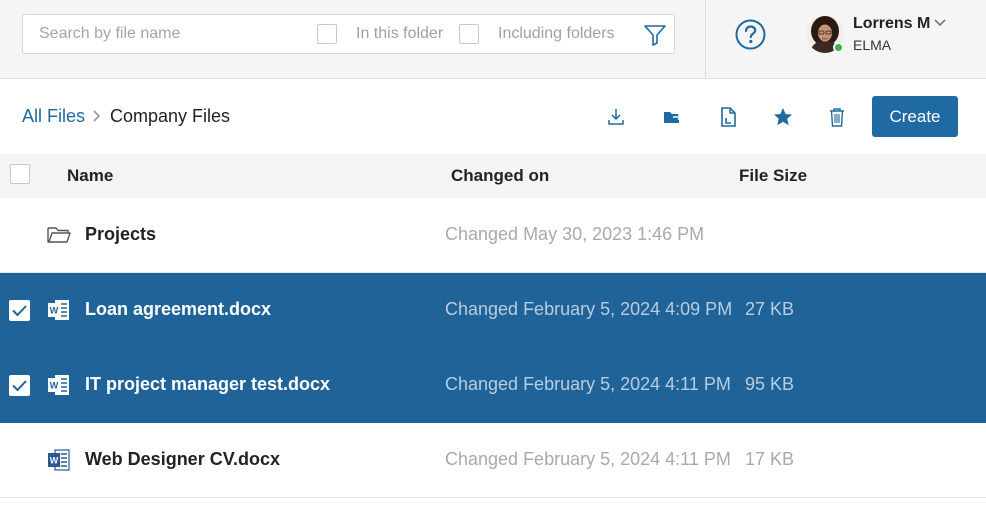 This screenshot has width=986, height=524. Describe the element at coordinates (327, 34) in the screenshot. I see `in-this-folder-checkbox` at that location.